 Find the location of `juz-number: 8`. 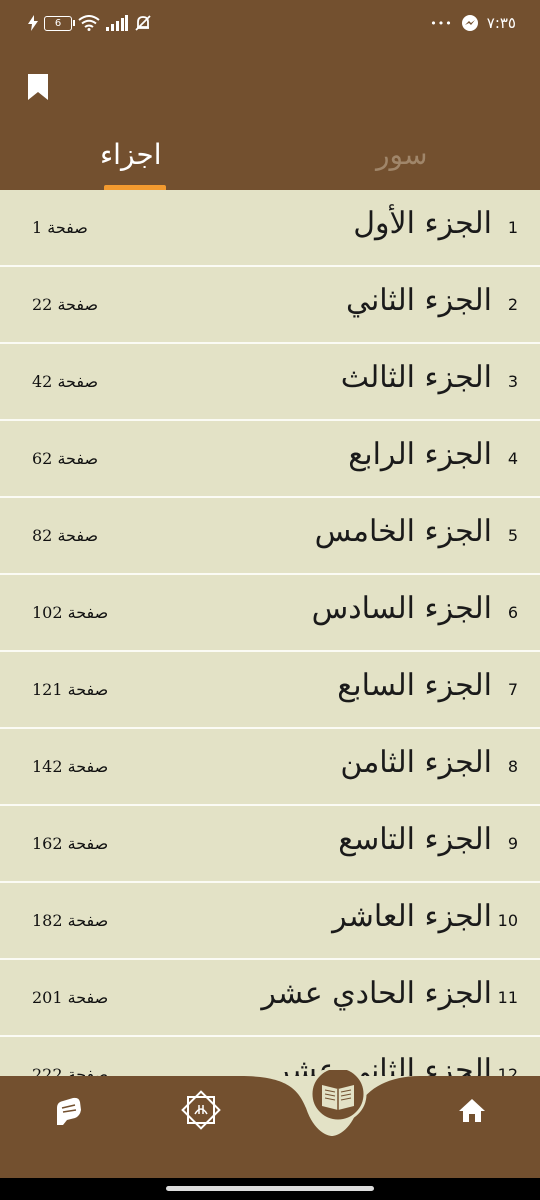

juz-number: 8 is located at coordinates (512, 766).